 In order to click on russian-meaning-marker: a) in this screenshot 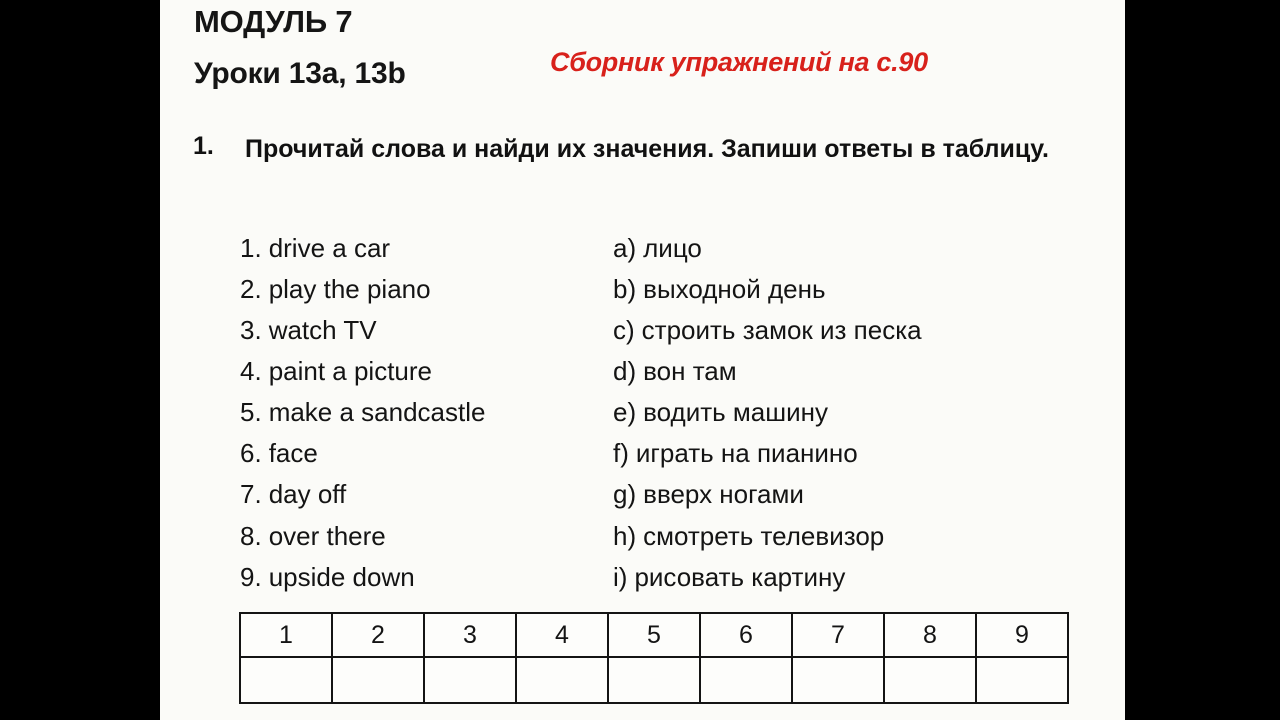, I will do `click(625, 248)`.